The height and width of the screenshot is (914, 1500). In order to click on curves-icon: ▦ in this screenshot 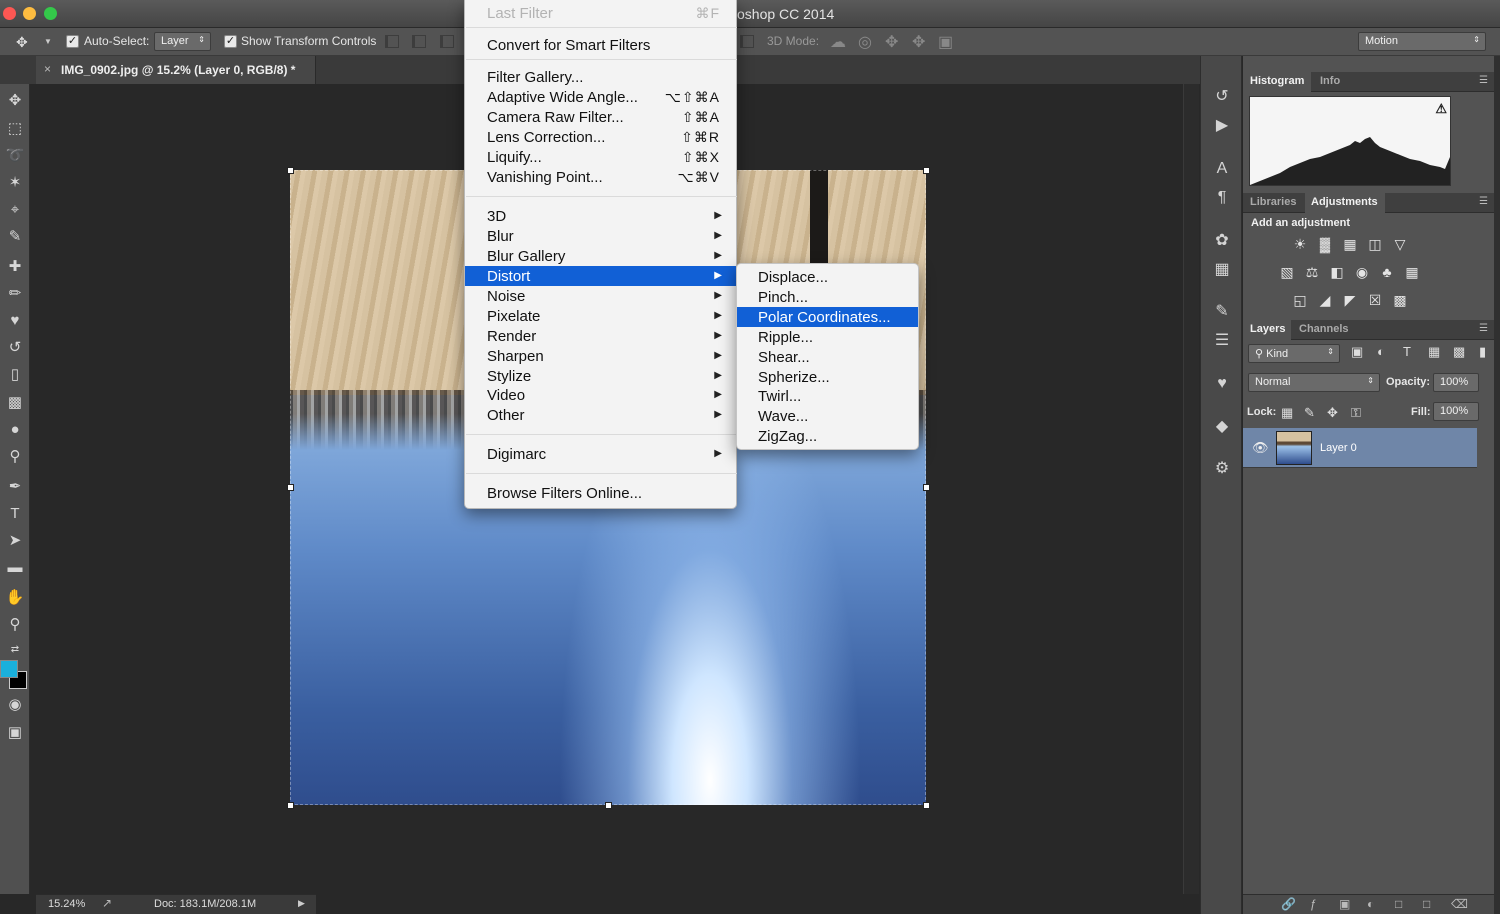, I will do `click(1350, 244)`.